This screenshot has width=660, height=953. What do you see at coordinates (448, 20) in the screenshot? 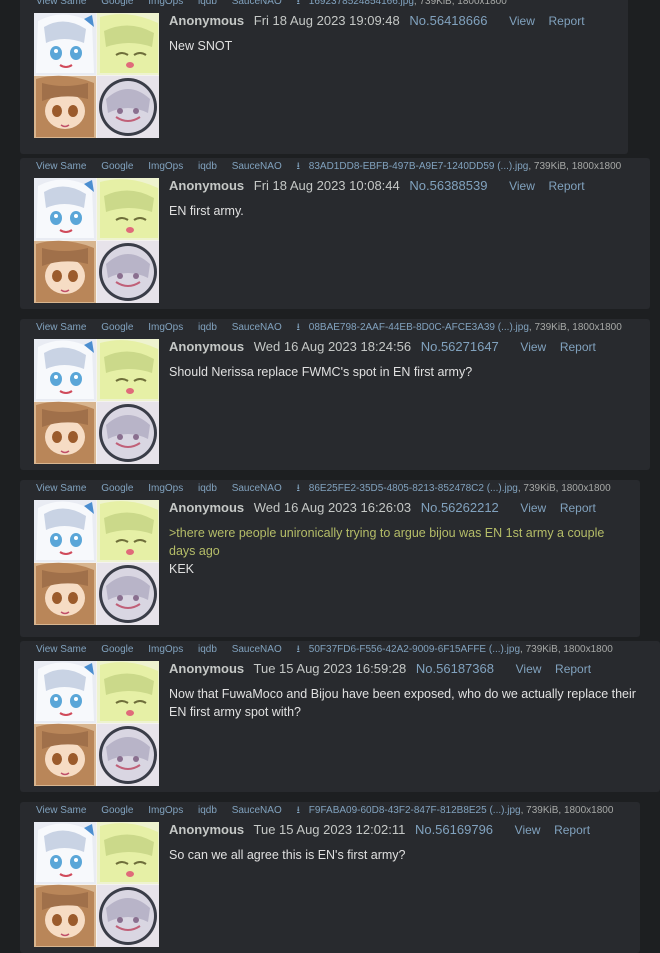
I see `post-number-link: No.56418666` at bounding box center [448, 20].